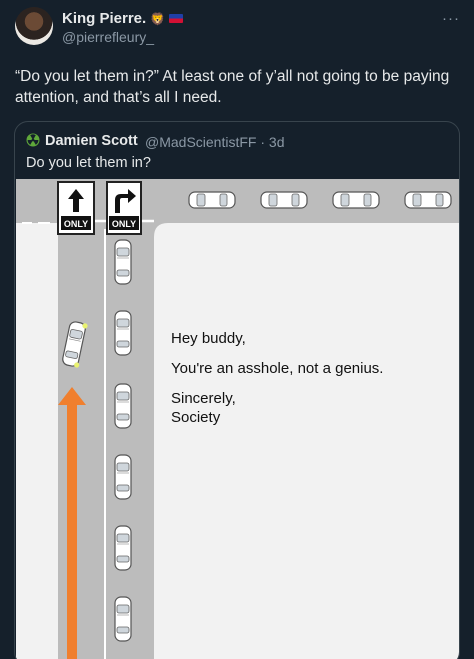 The width and height of the screenshot is (474, 659). I want to click on sign-right-label: ONLY, so click(124, 224).